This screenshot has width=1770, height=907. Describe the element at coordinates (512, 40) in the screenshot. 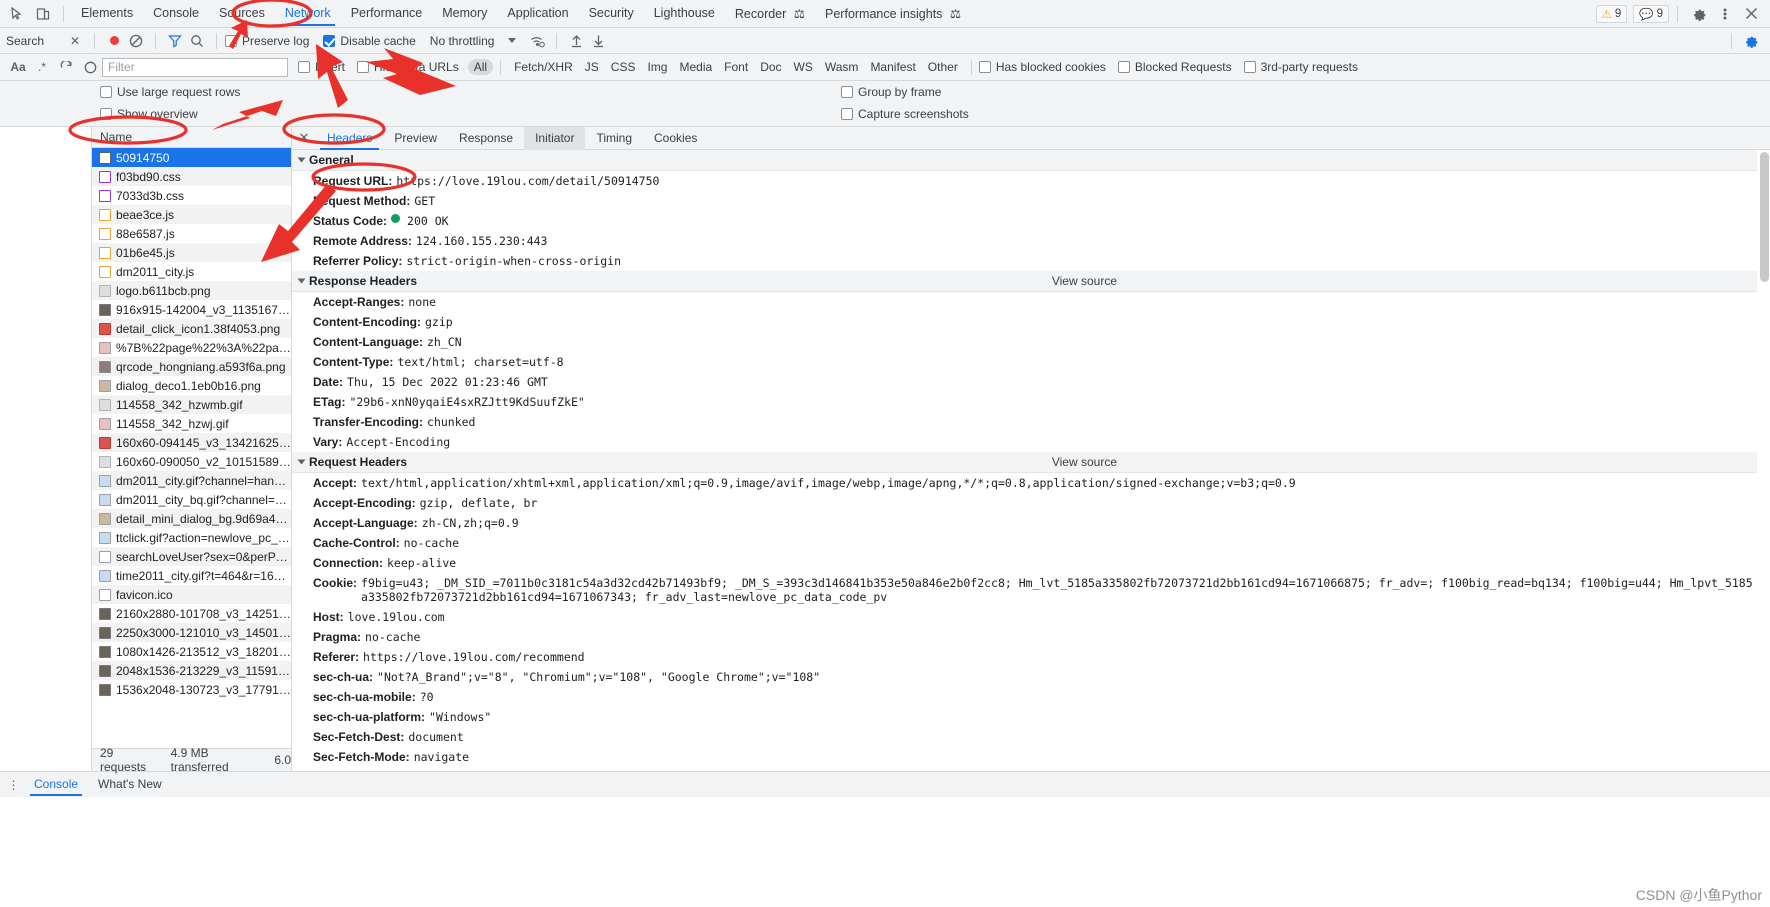

I see `chevron-down-icon` at that location.